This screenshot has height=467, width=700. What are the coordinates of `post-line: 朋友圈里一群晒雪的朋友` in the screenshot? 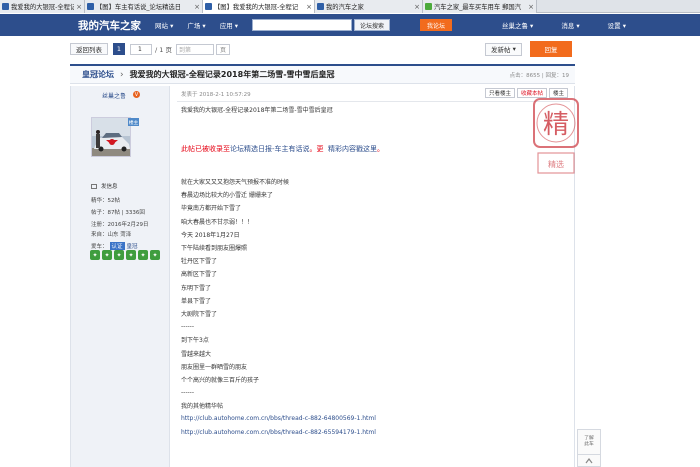 It's located at (214, 367).